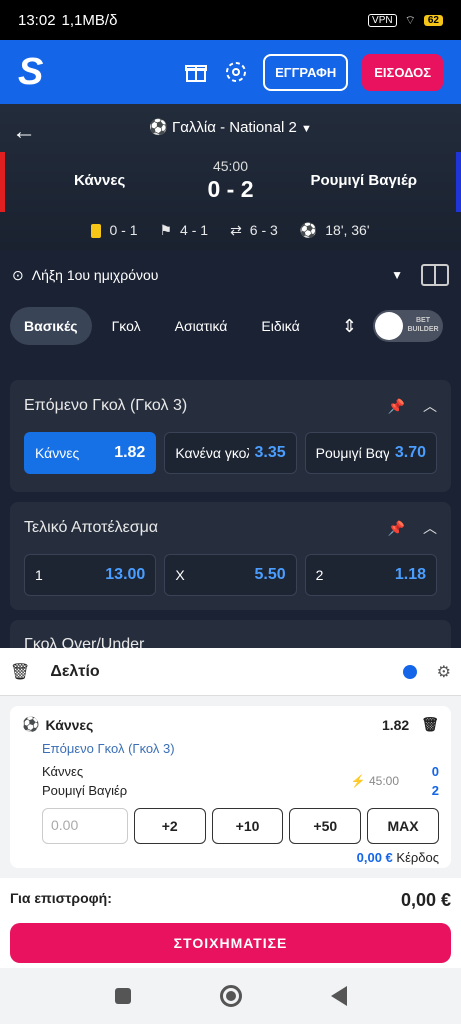  I want to click on odd-button: Κάννες 1.82, so click(90, 453).